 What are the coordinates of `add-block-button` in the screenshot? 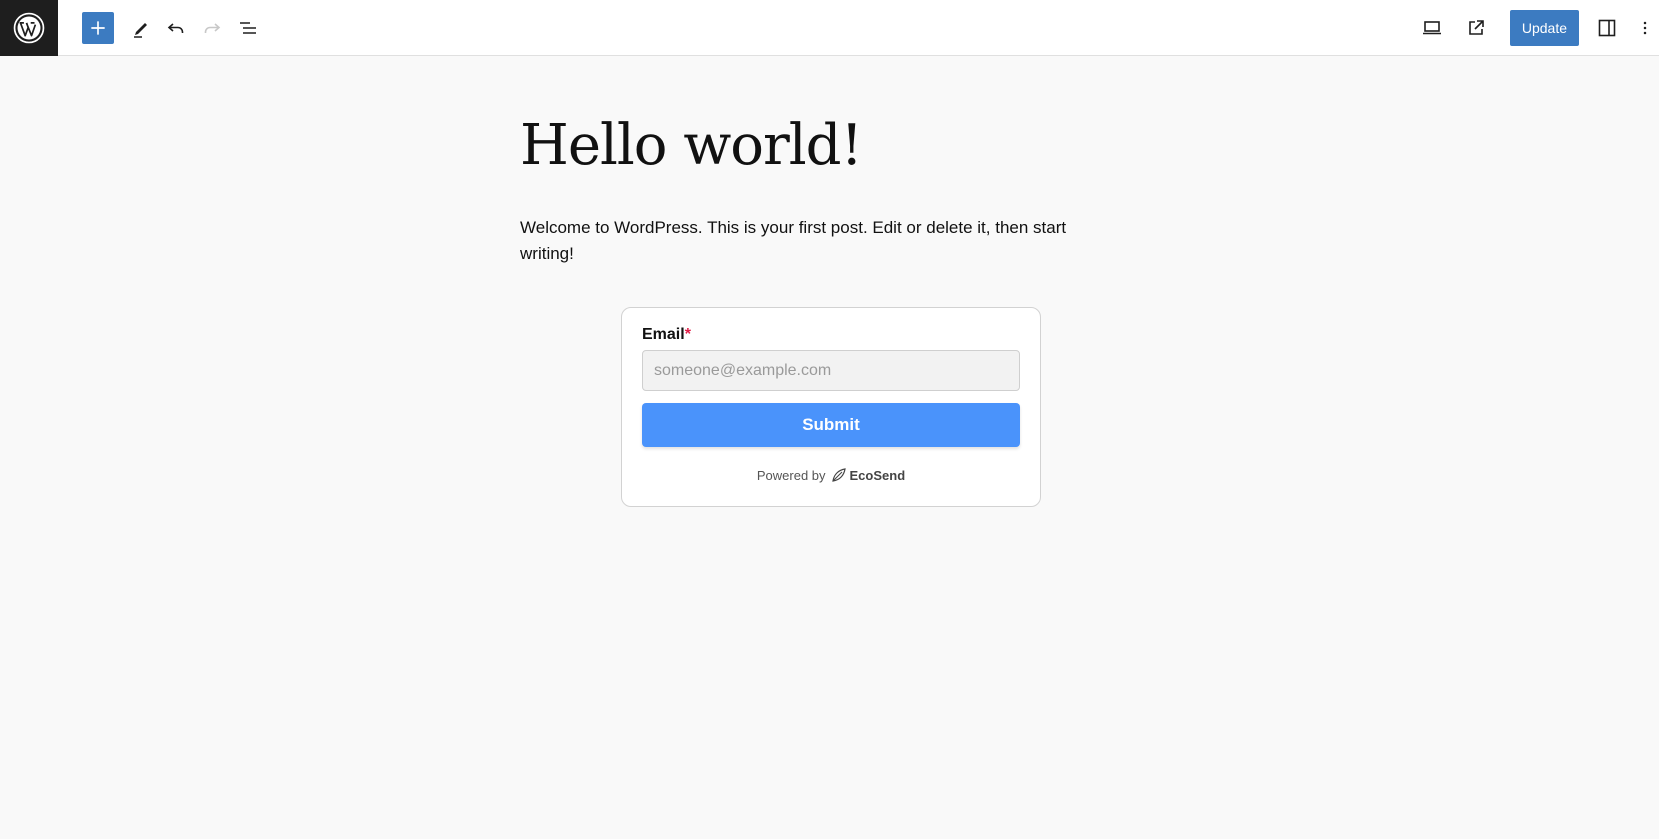 It's located at (98, 27).